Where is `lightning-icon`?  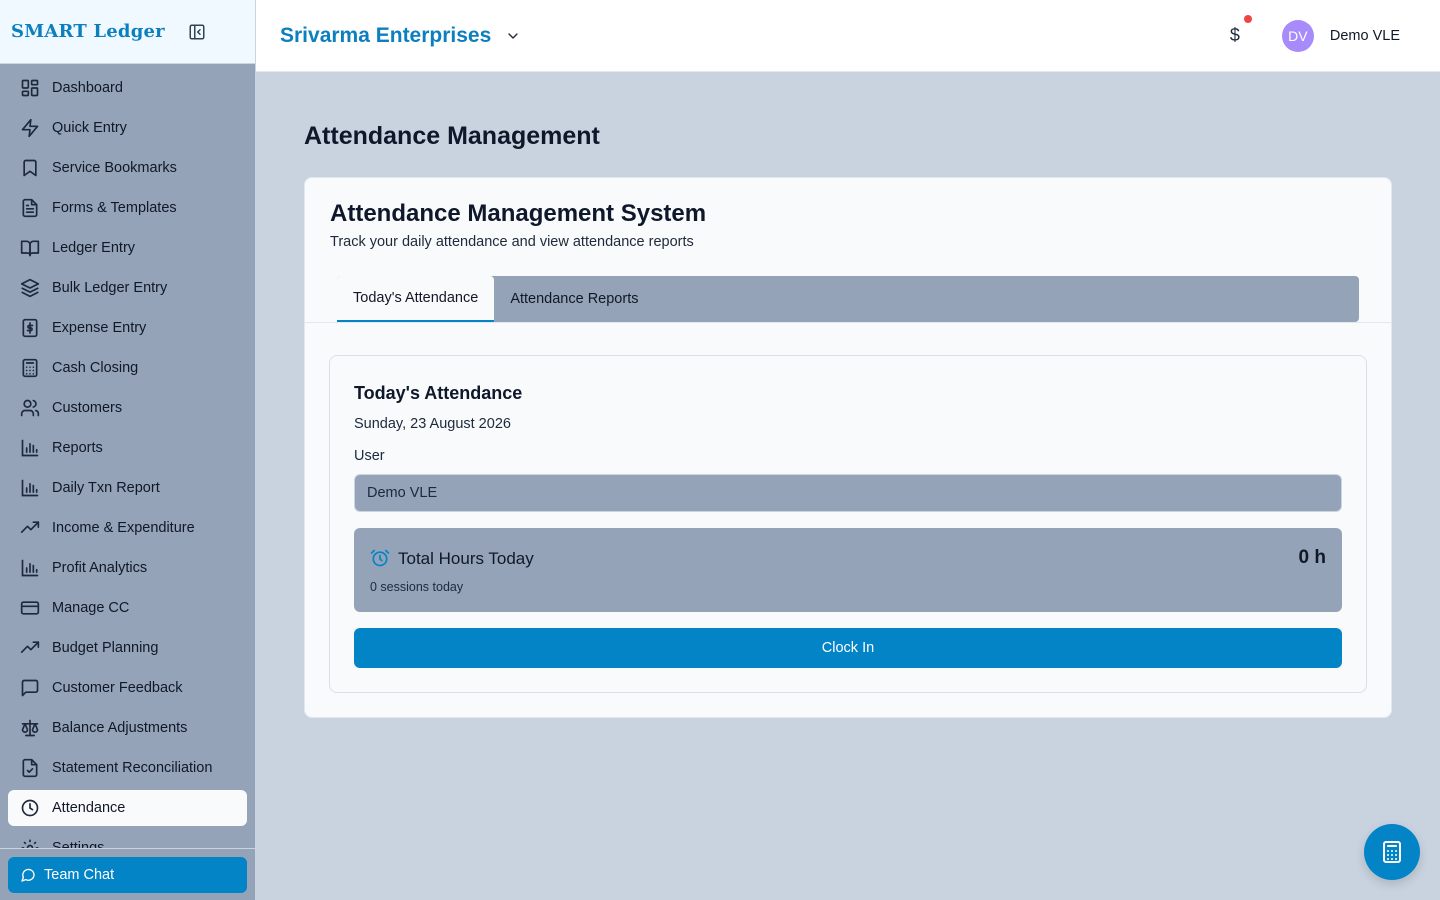
lightning-icon is located at coordinates (30, 128).